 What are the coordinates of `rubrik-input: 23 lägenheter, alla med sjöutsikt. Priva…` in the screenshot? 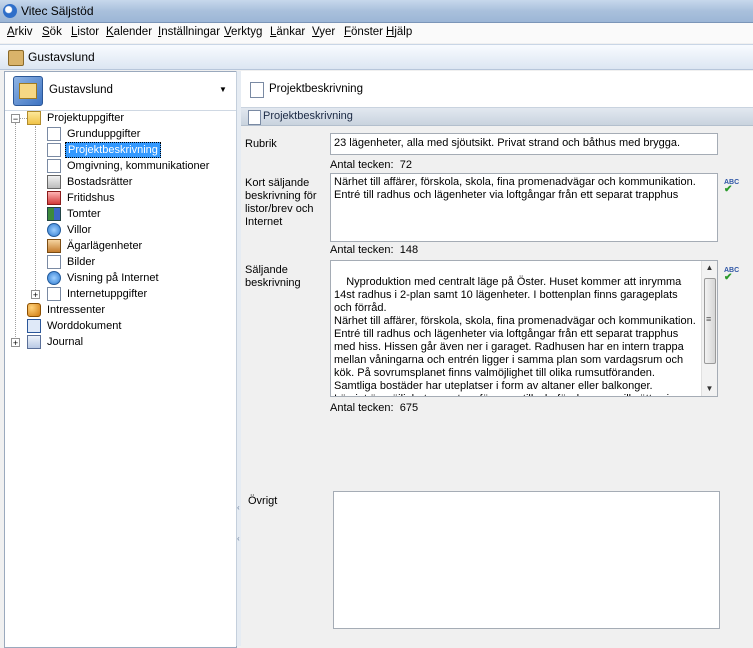 It's located at (524, 144).